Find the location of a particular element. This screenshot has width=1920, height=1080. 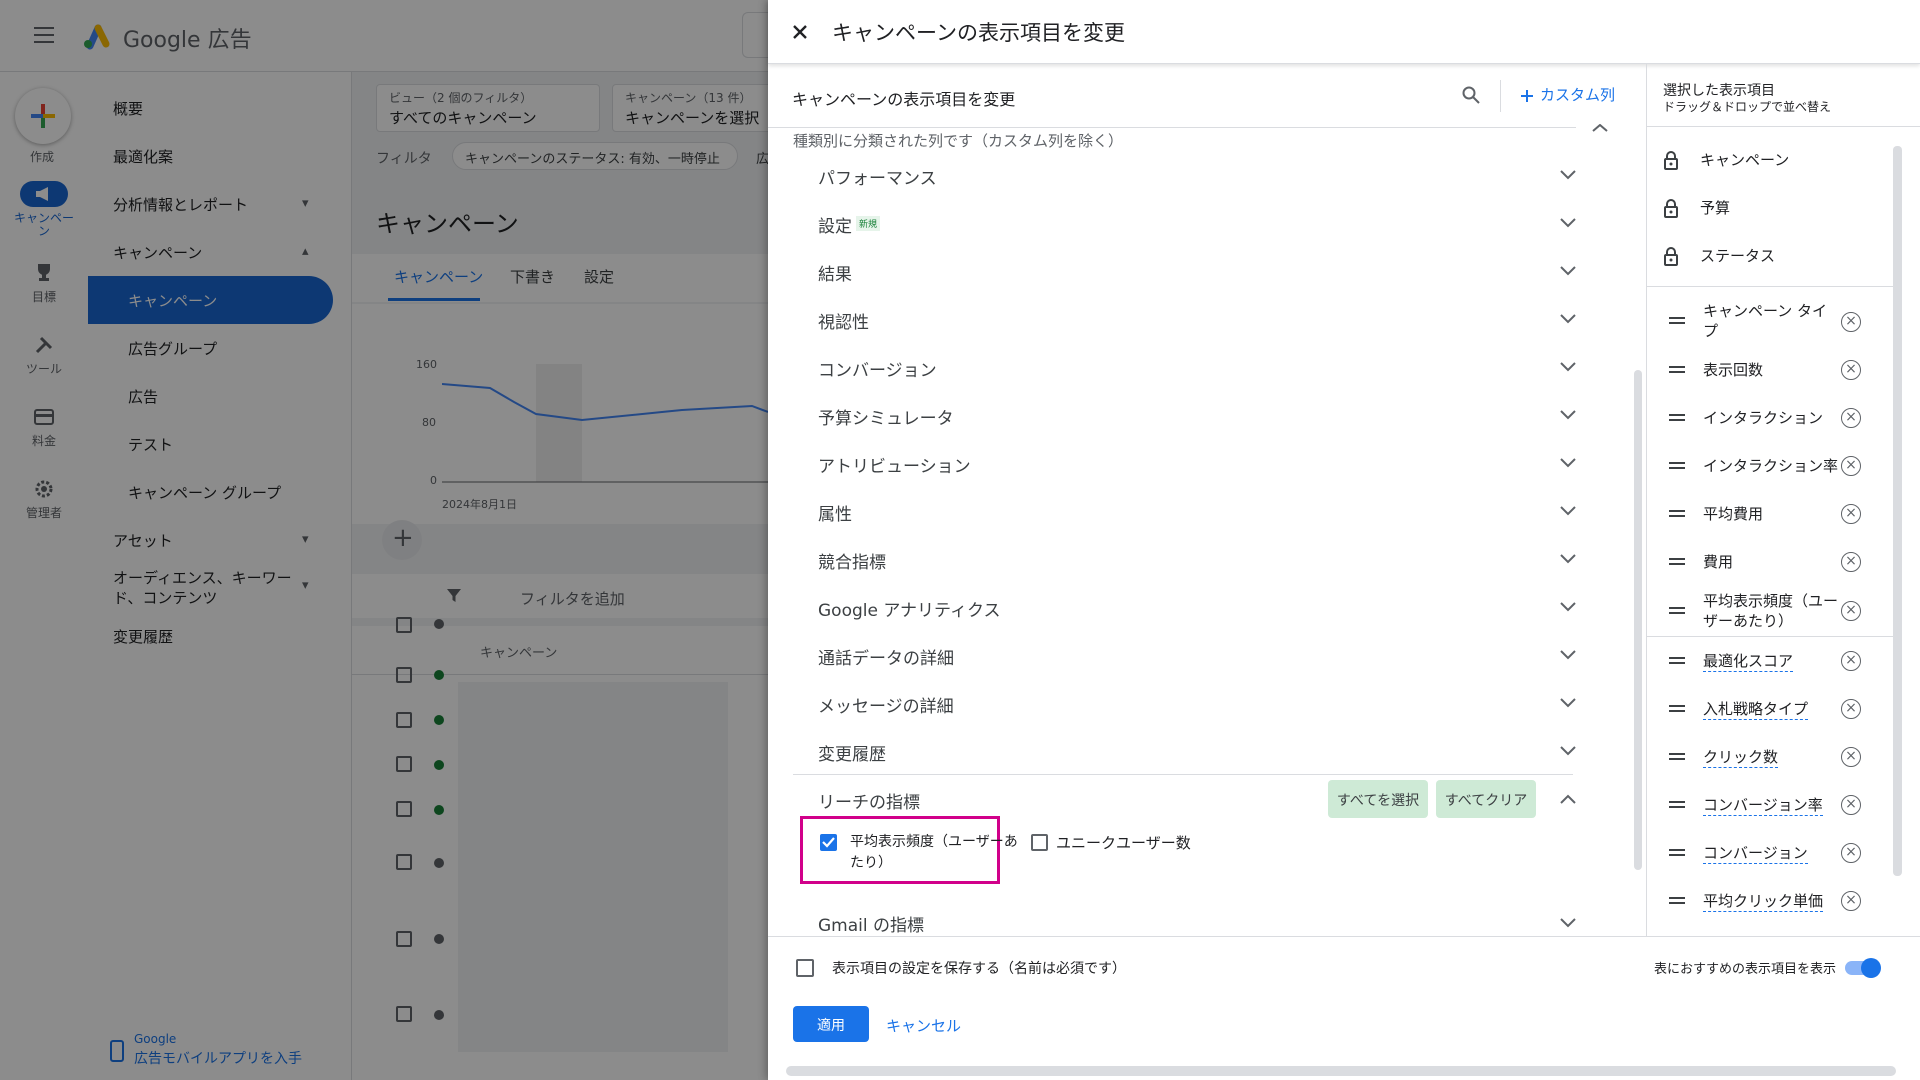

cancel-button: キャンセル is located at coordinates (923, 1025).